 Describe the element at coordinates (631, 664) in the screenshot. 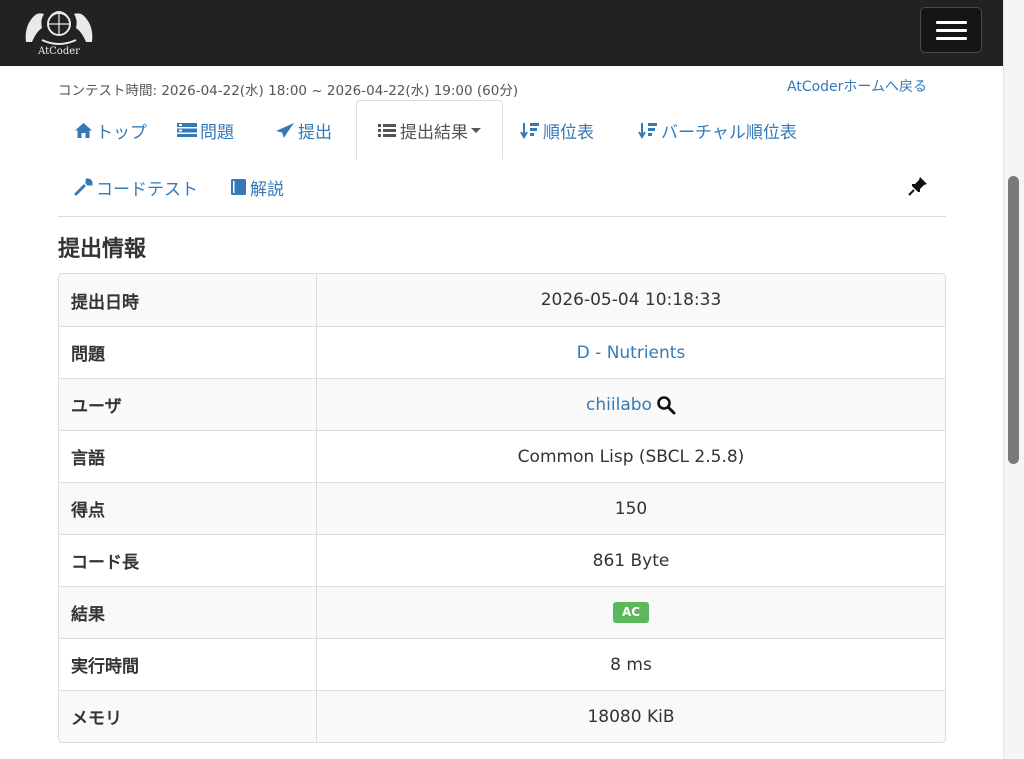

I see `exec-time-value: 8 ms` at that location.